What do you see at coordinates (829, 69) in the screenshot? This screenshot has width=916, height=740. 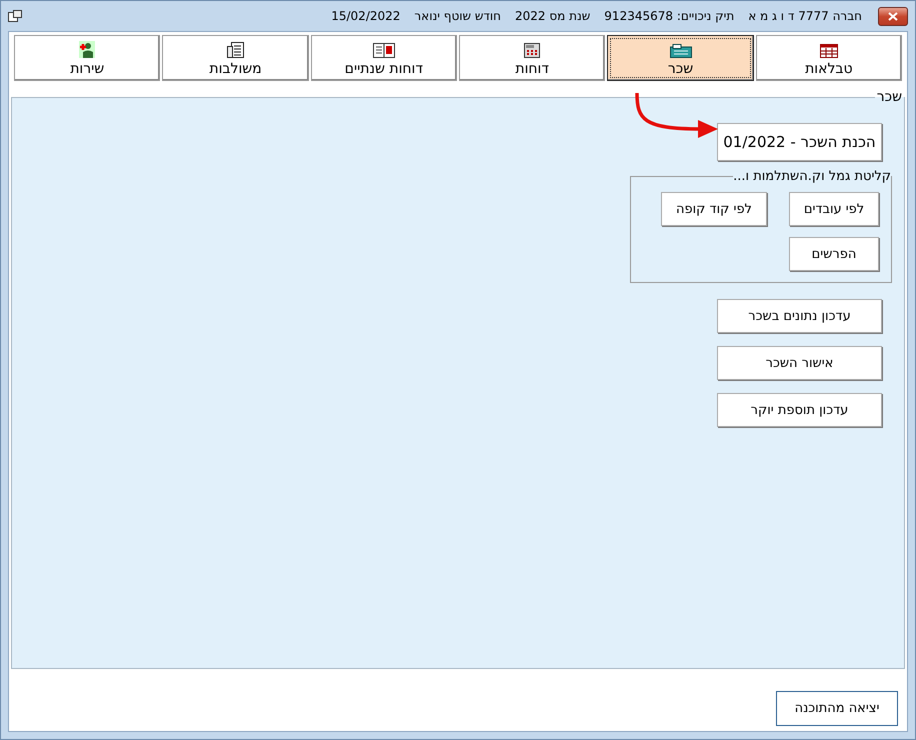 I see `tab-label: טבלאות` at bounding box center [829, 69].